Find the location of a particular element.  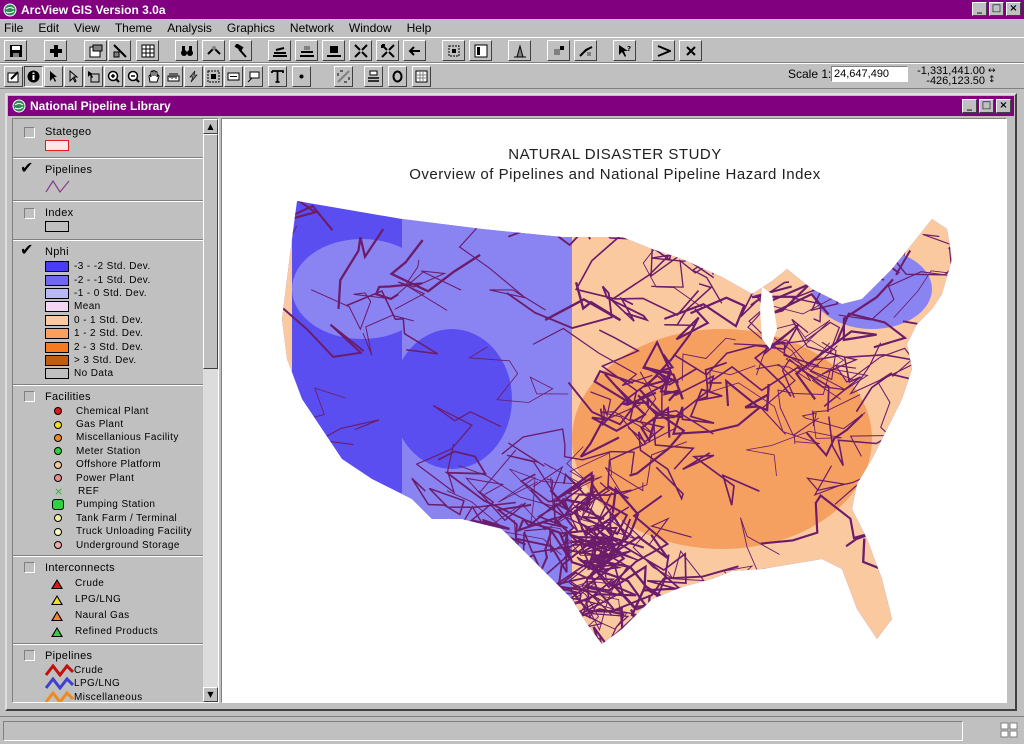

destination-tool-button is located at coordinates (421, 76).